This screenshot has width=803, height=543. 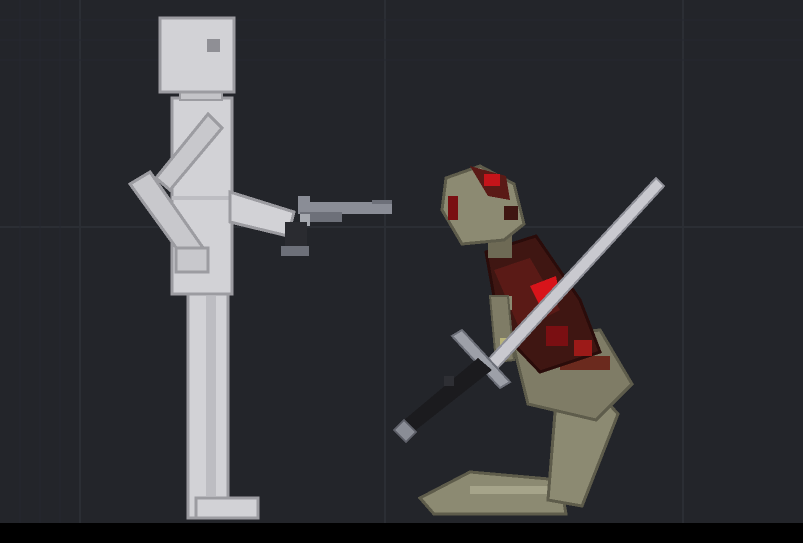 I want to click on human-head, so click(x=197, y=55).